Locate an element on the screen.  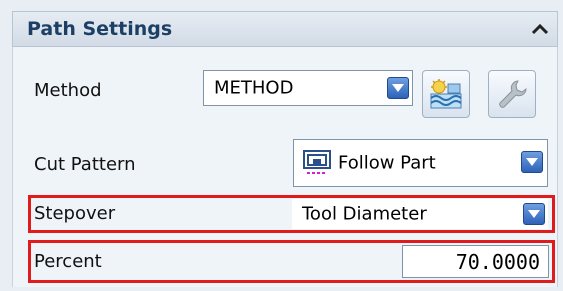
follow-part-icon is located at coordinates (317, 162).